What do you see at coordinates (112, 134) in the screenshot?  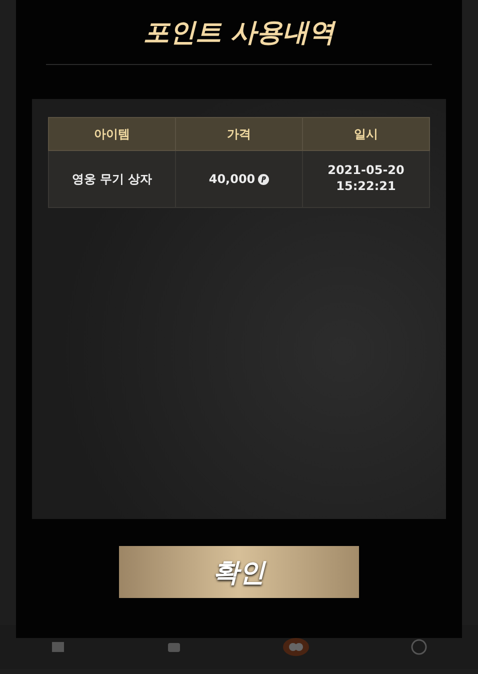 I see `column-header: 아이템` at bounding box center [112, 134].